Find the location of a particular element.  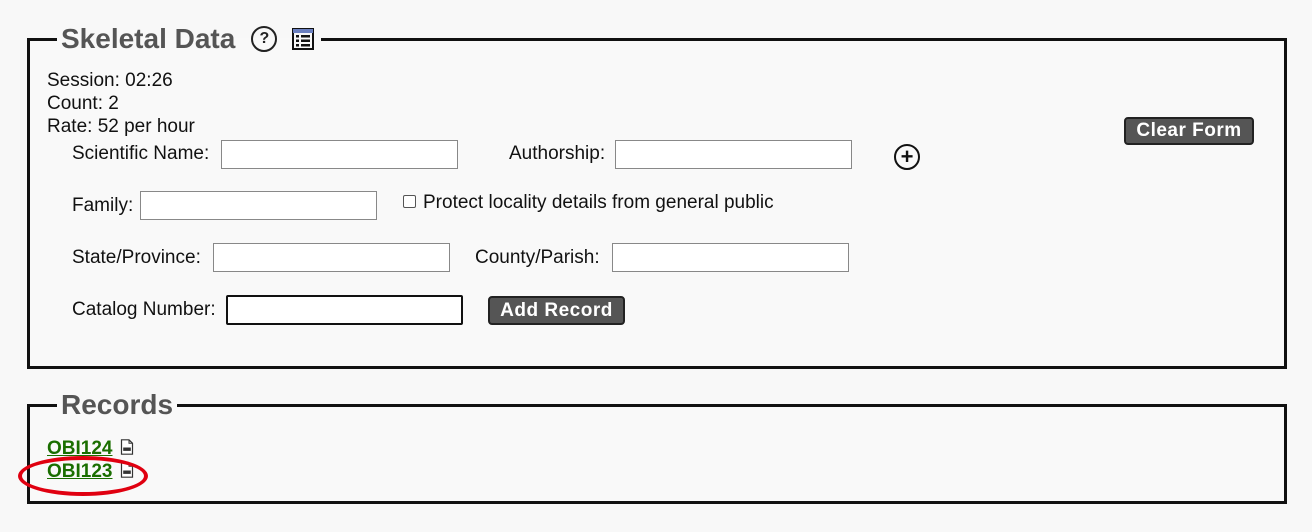

scientific-name-input is located at coordinates (339, 154).